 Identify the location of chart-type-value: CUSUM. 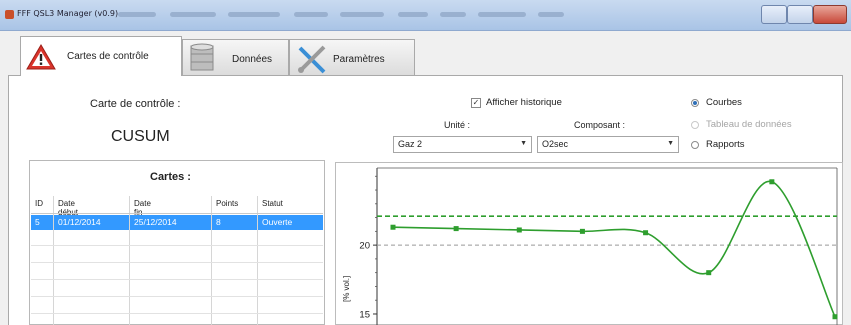
(140, 136).